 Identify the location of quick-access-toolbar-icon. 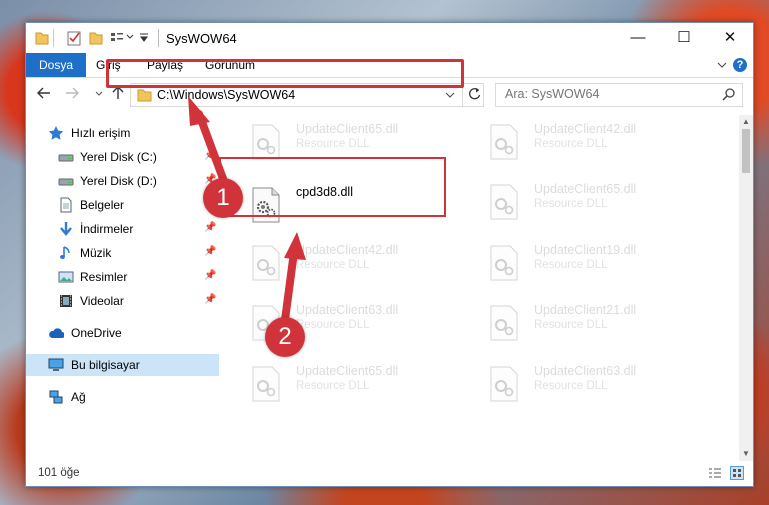
(117, 38).